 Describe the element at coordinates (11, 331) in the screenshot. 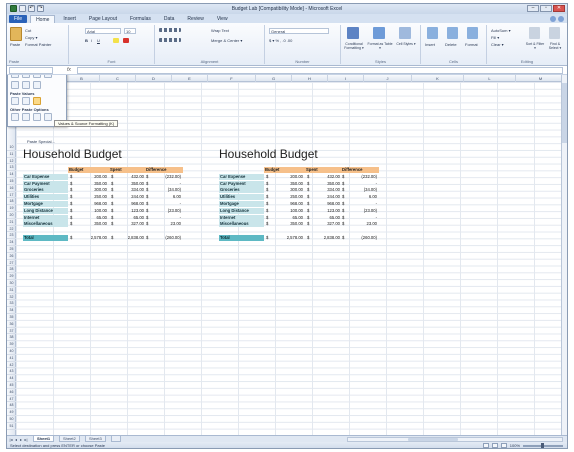

I see `row-header: 37` at that location.